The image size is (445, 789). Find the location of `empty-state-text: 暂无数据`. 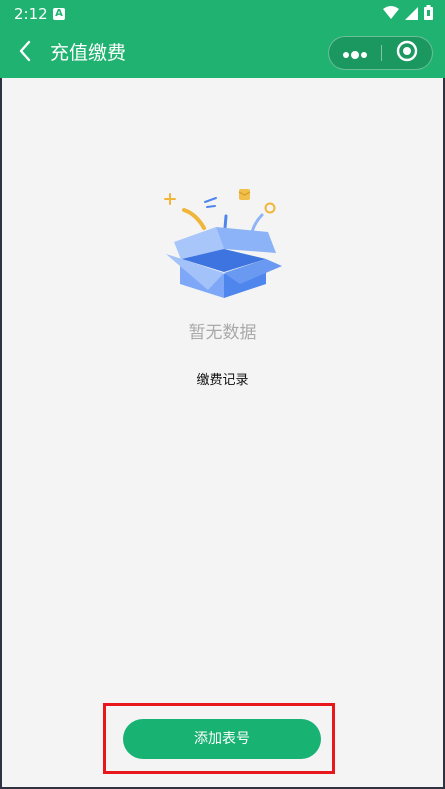

empty-state-text: 暂无数据 is located at coordinates (222, 333).